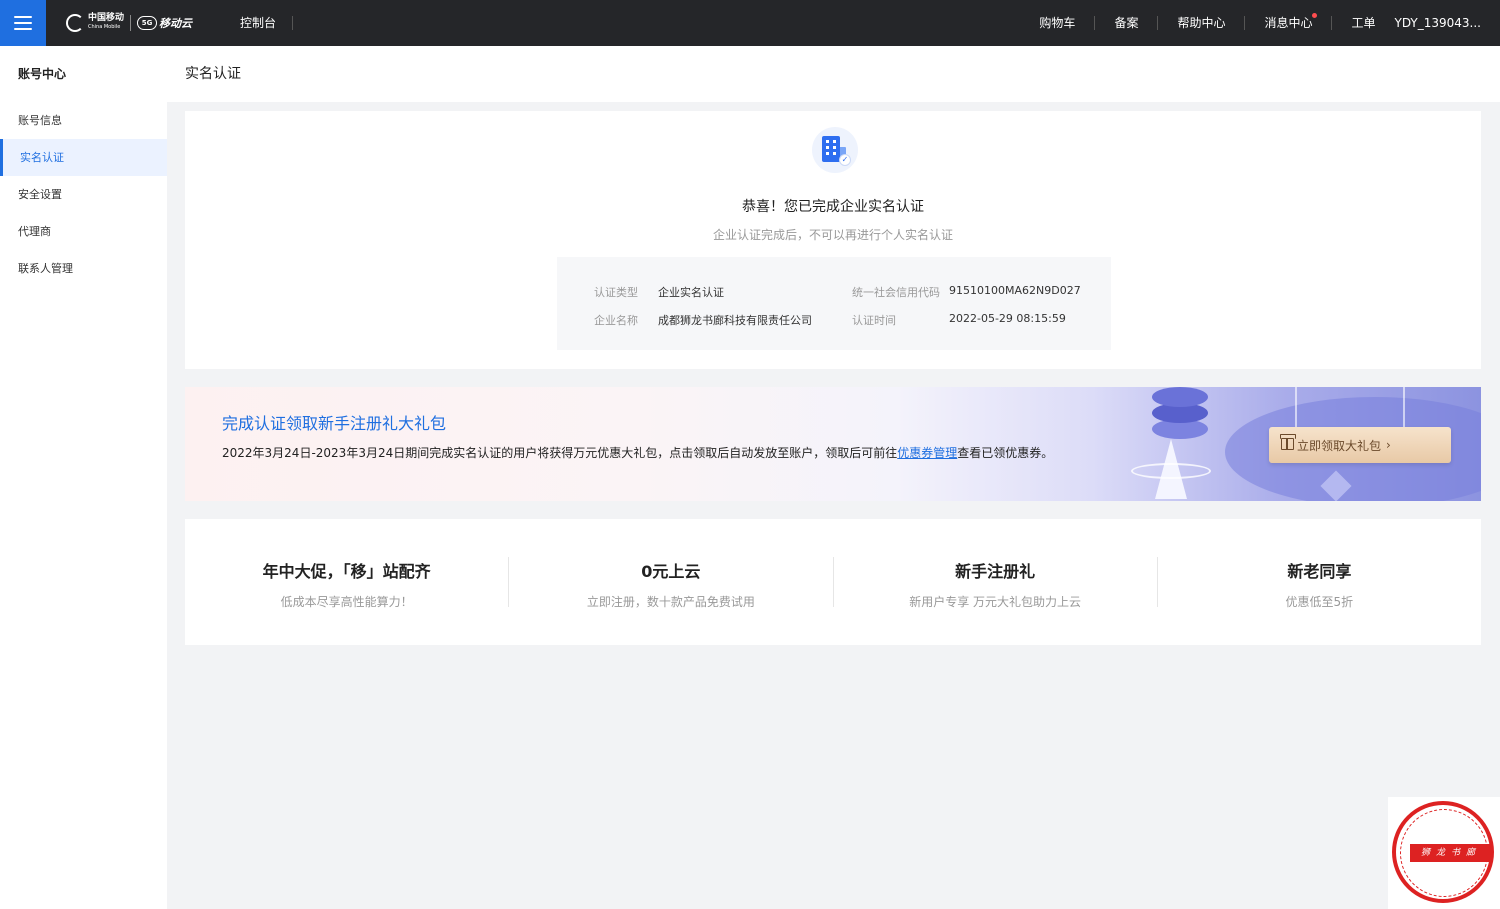 The height and width of the screenshot is (909, 1500). What do you see at coordinates (1007, 318) in the screenshot?
I see `cert-time-value: 2022-05-29 08:15:59` at bounding box center [1007, 318].